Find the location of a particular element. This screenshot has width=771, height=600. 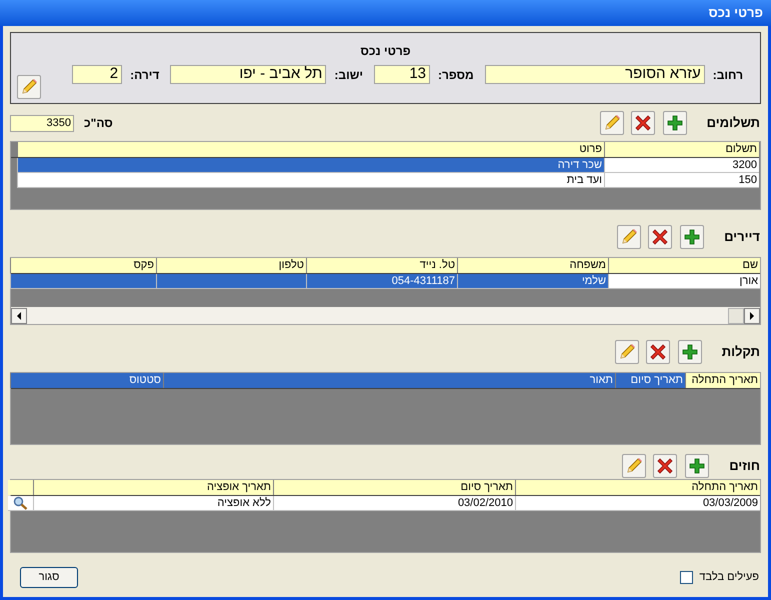

section-title: חוזים is located at coordinates (744, 466).